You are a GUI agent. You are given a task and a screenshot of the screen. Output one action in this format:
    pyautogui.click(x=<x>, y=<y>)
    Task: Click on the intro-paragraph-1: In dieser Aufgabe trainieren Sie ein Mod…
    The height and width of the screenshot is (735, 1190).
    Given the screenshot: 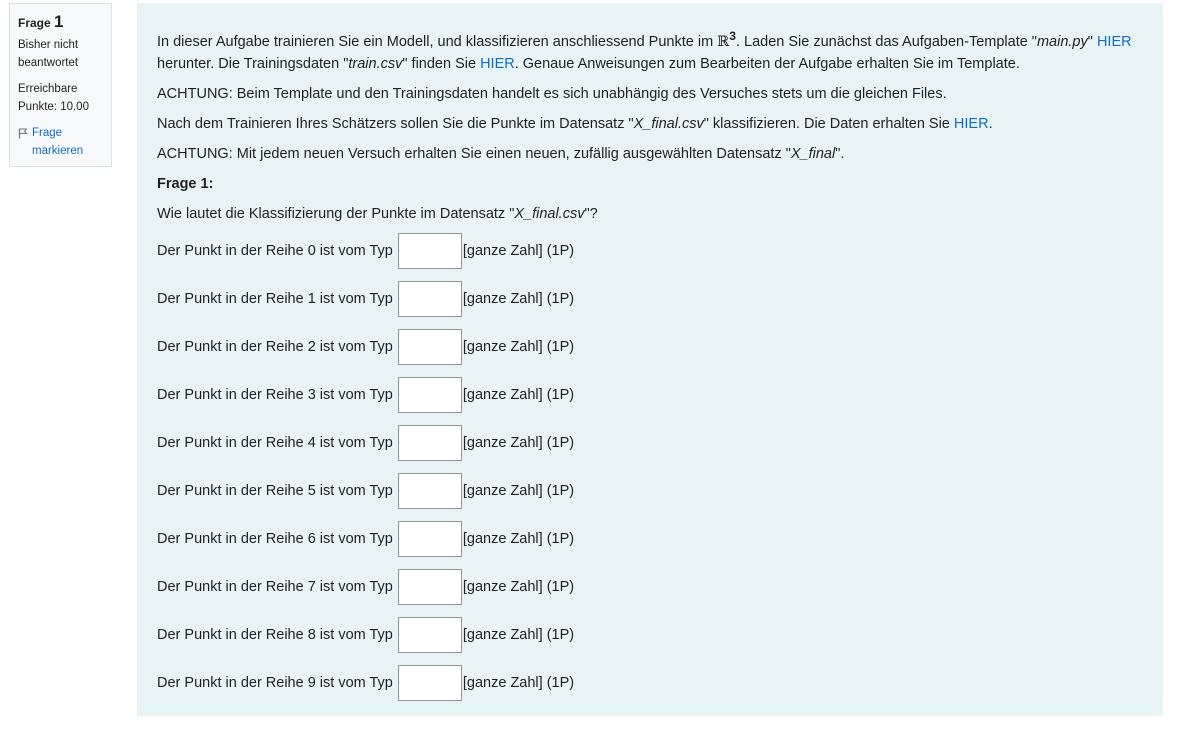 What is the action you would take?
    pyautogui.click(x=650, y=50)
    